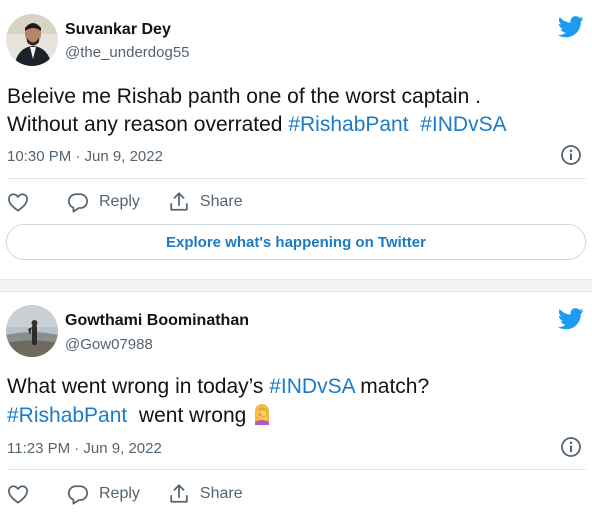 The width and height of the screenshot is (592, 515). What do you see at coordinates (296, 285) in the screenshot?
I see `tweet-separator` at bounding box center [296, 285].